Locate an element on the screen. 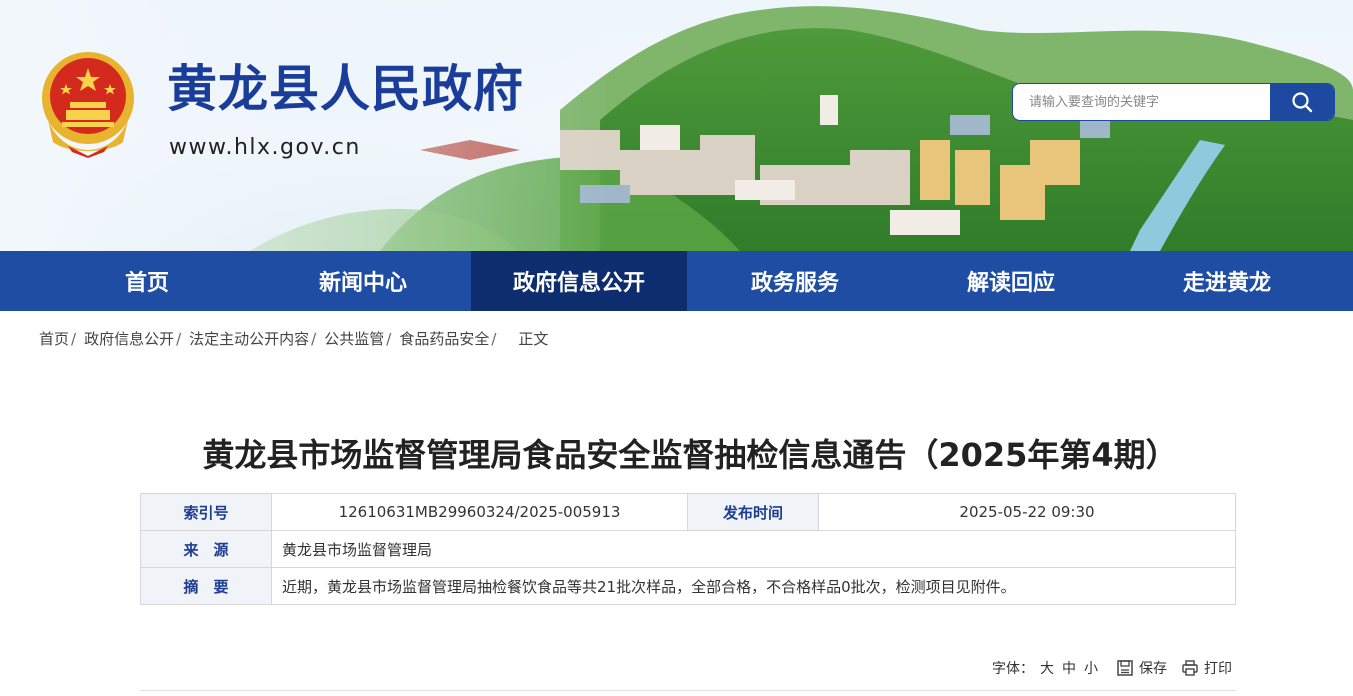 The image size is (1353, 696). national-emblem-icon is located at coordinates (88, 105).